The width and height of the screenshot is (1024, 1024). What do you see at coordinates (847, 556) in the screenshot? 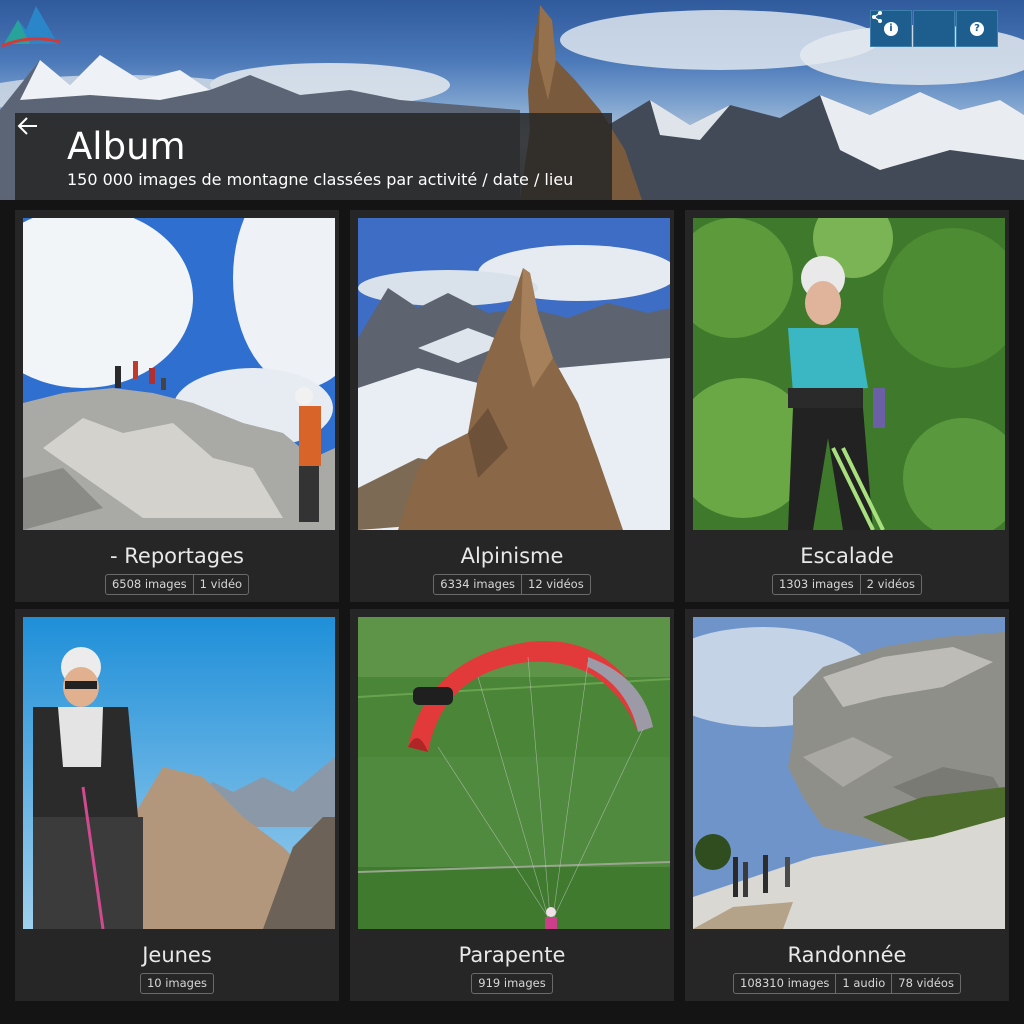
I see `album-title: Escalade` at bounding box center [847, 556].